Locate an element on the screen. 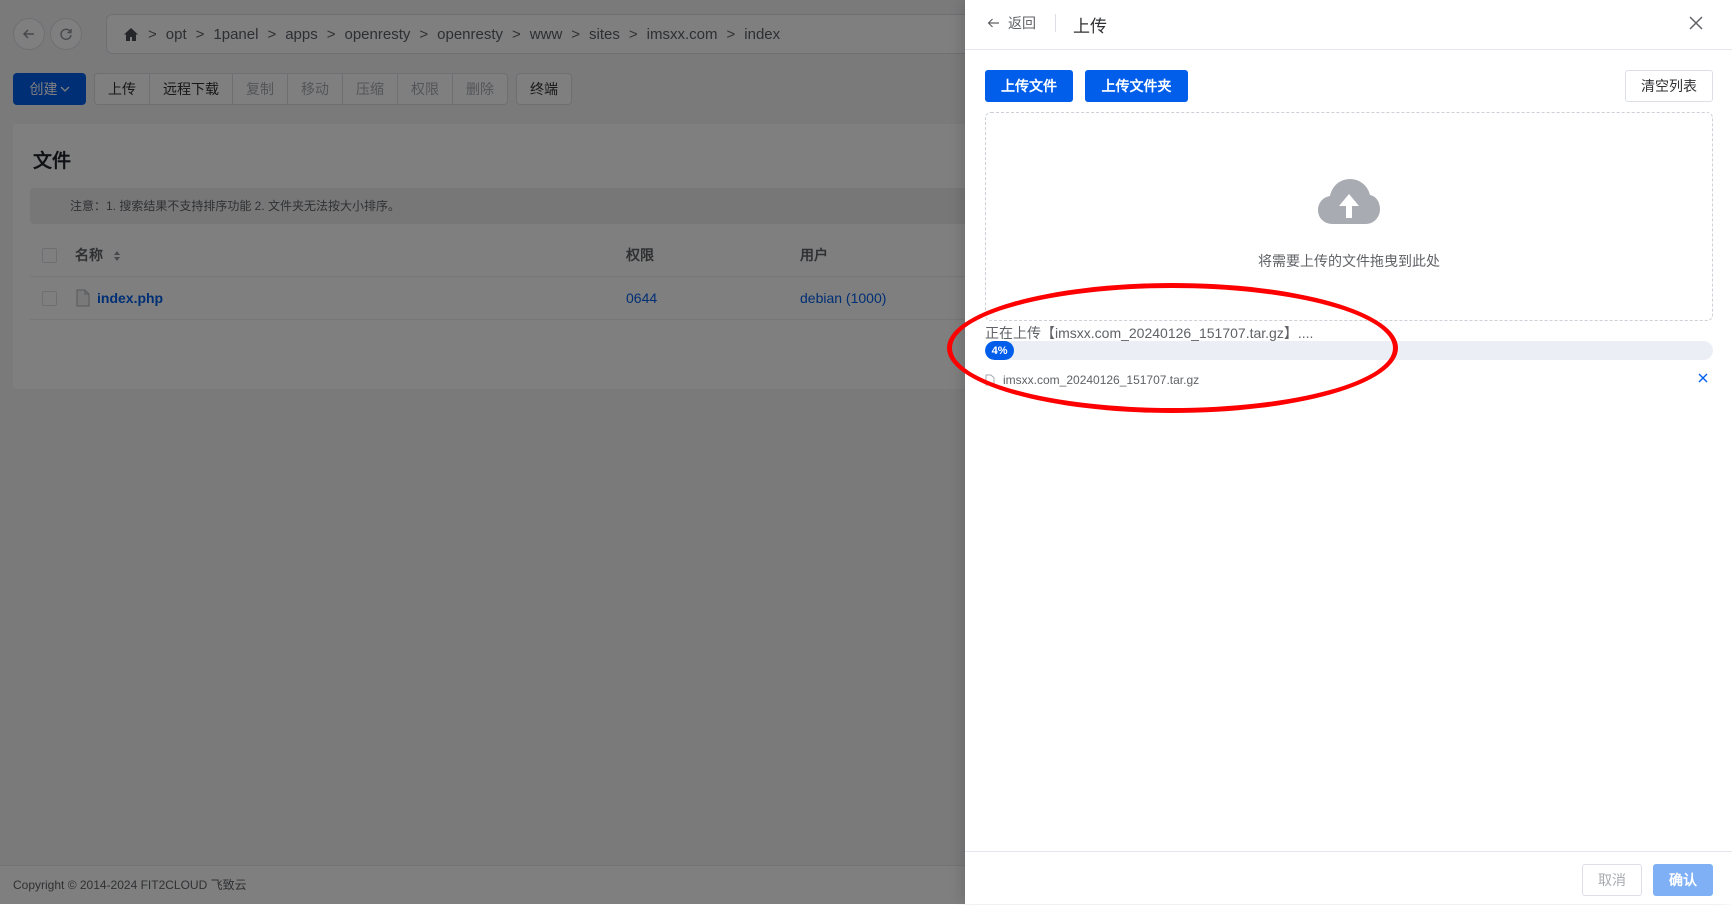 The width and height of the screenshot is (1732, 905). upload-file-button: 上传文件 is located at coordinates (1029, 86).